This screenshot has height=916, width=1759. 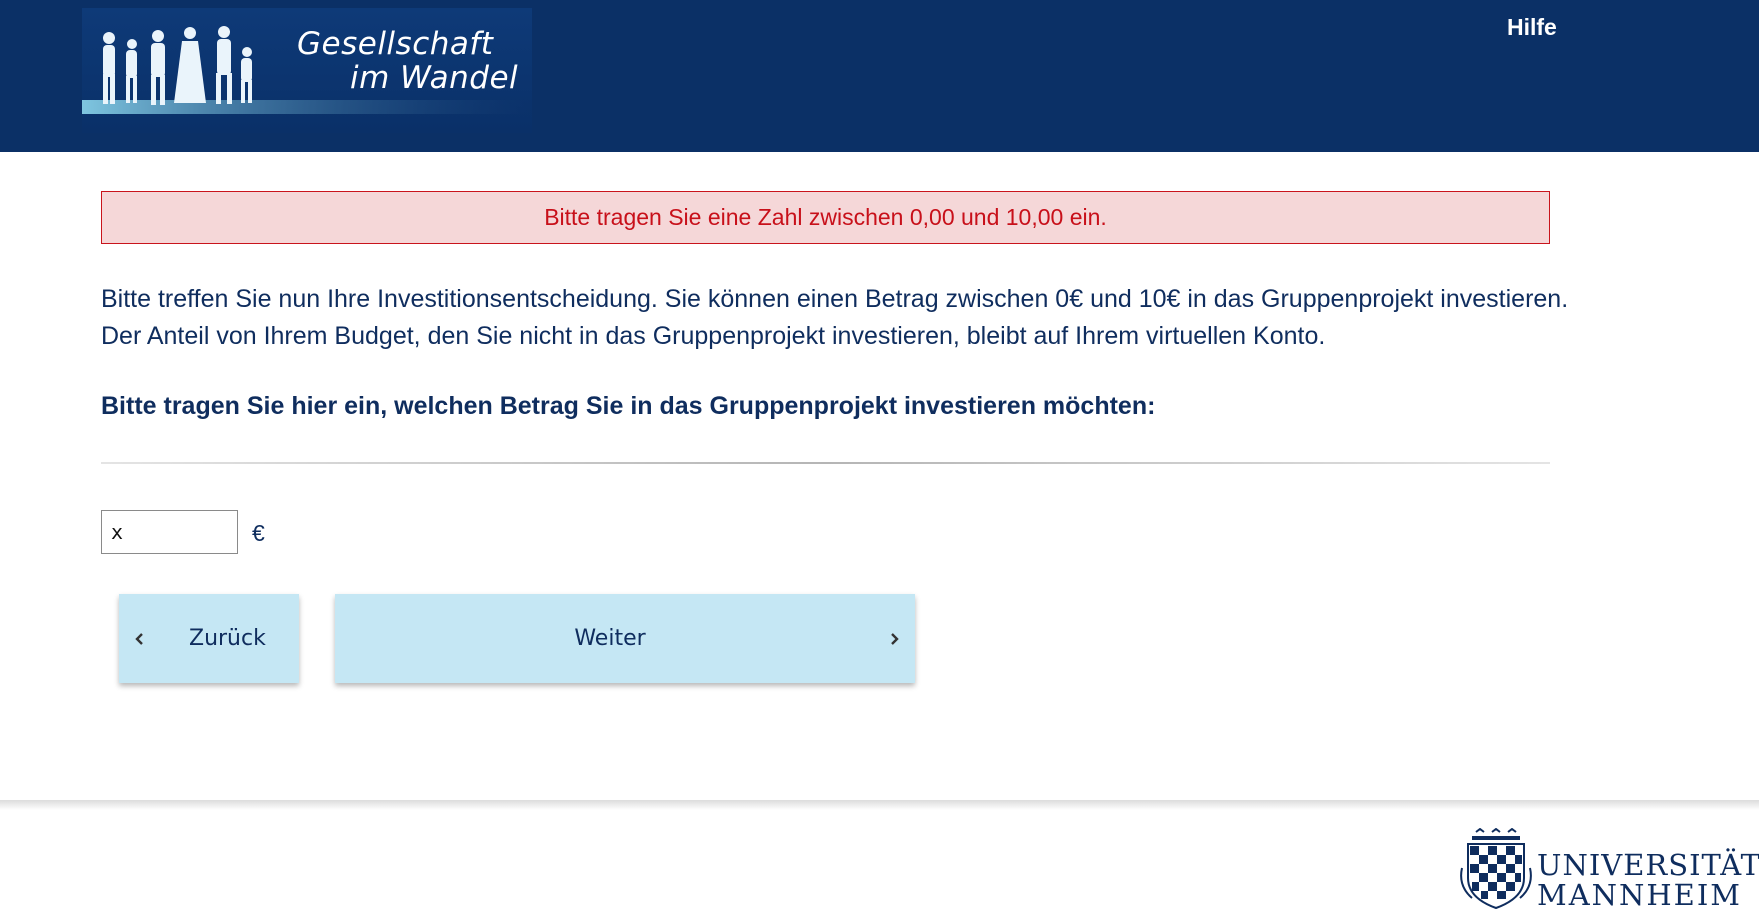 I want to click on investment-amount-input, so click(x=169, y=532).